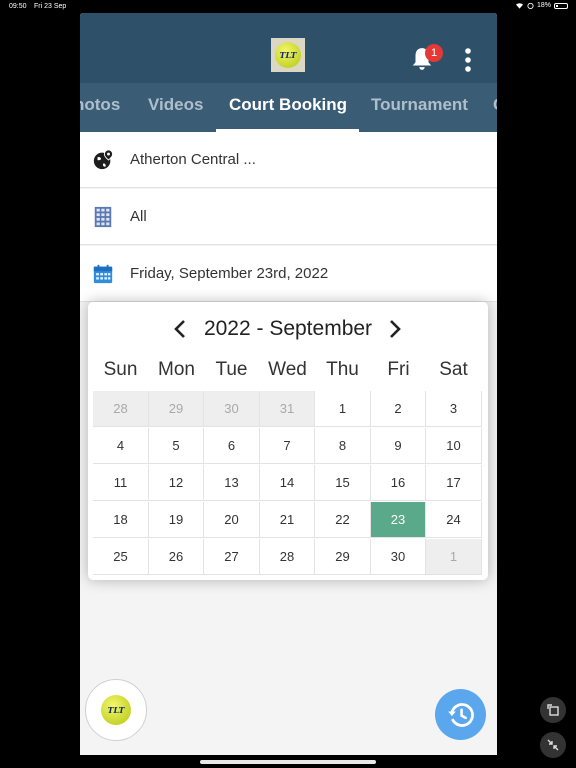 This screenshot has width=576, height=768. I want to click on window-resize-button, so click(553, 710).